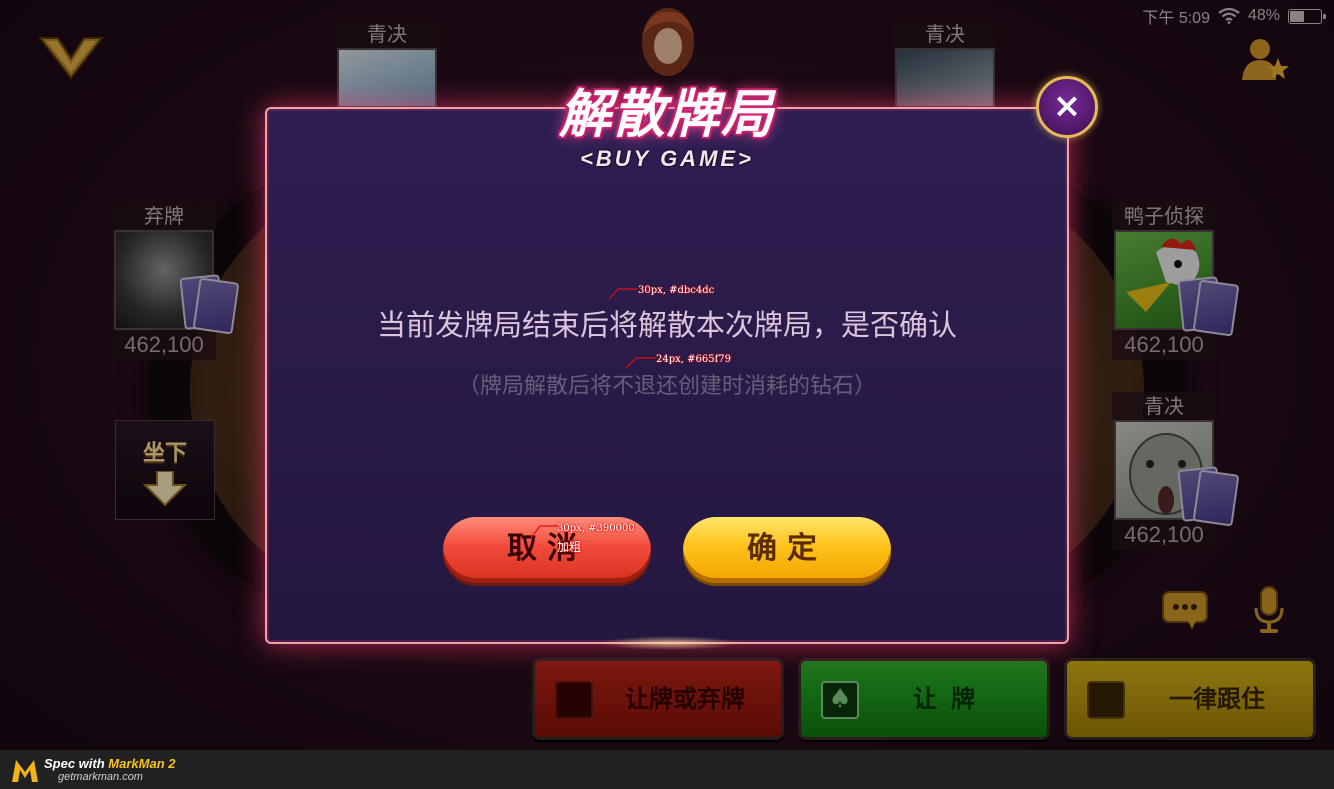  Describe the element at coordinates (666, 386) in the screenshot. I see `dialog-note: （牌局解散后将不退还创建时消耗的钻石）` at that location.